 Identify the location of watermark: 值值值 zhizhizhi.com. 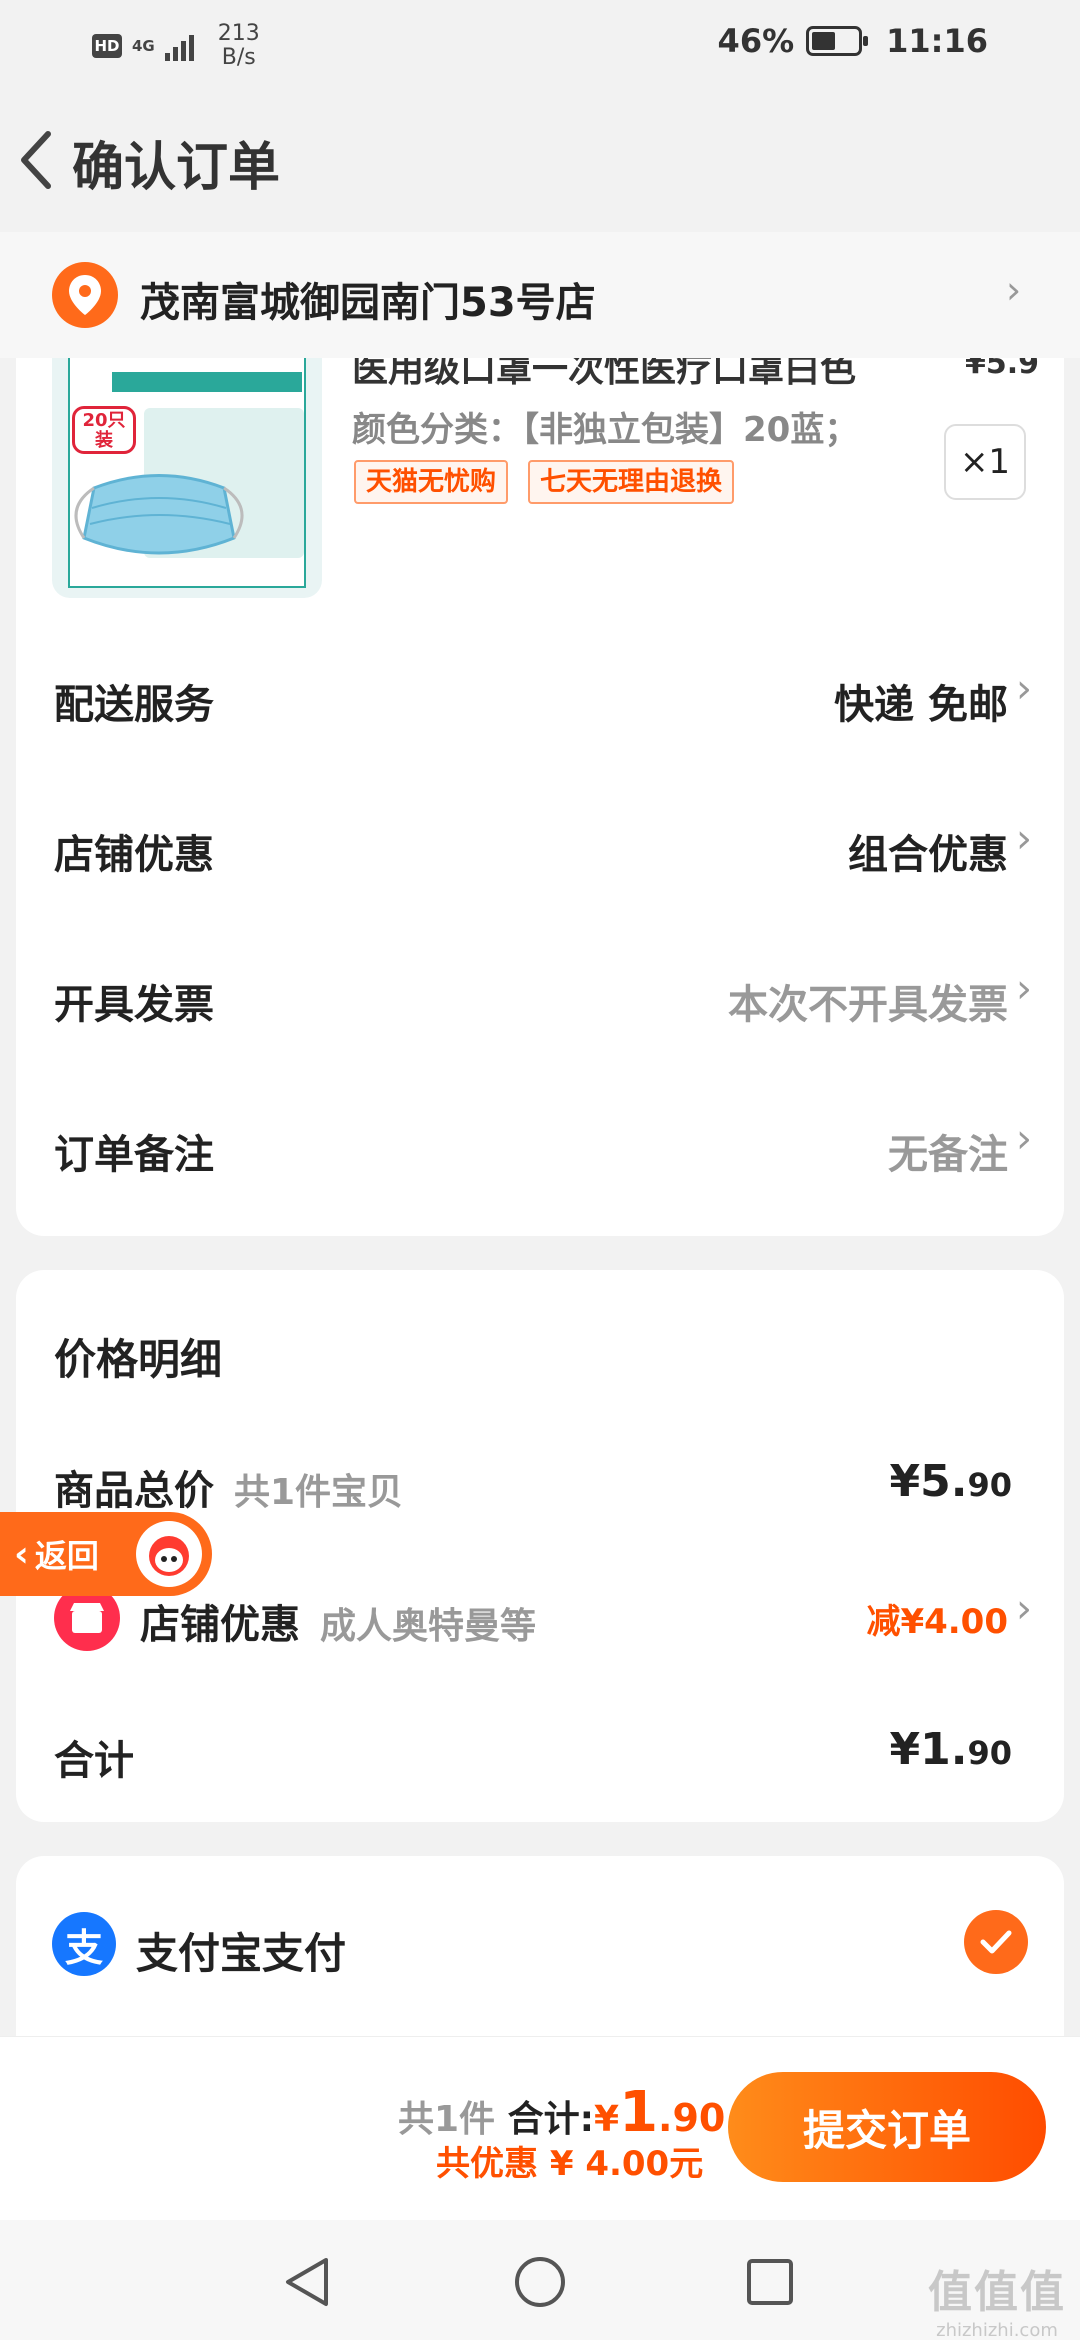
(997, 2298).